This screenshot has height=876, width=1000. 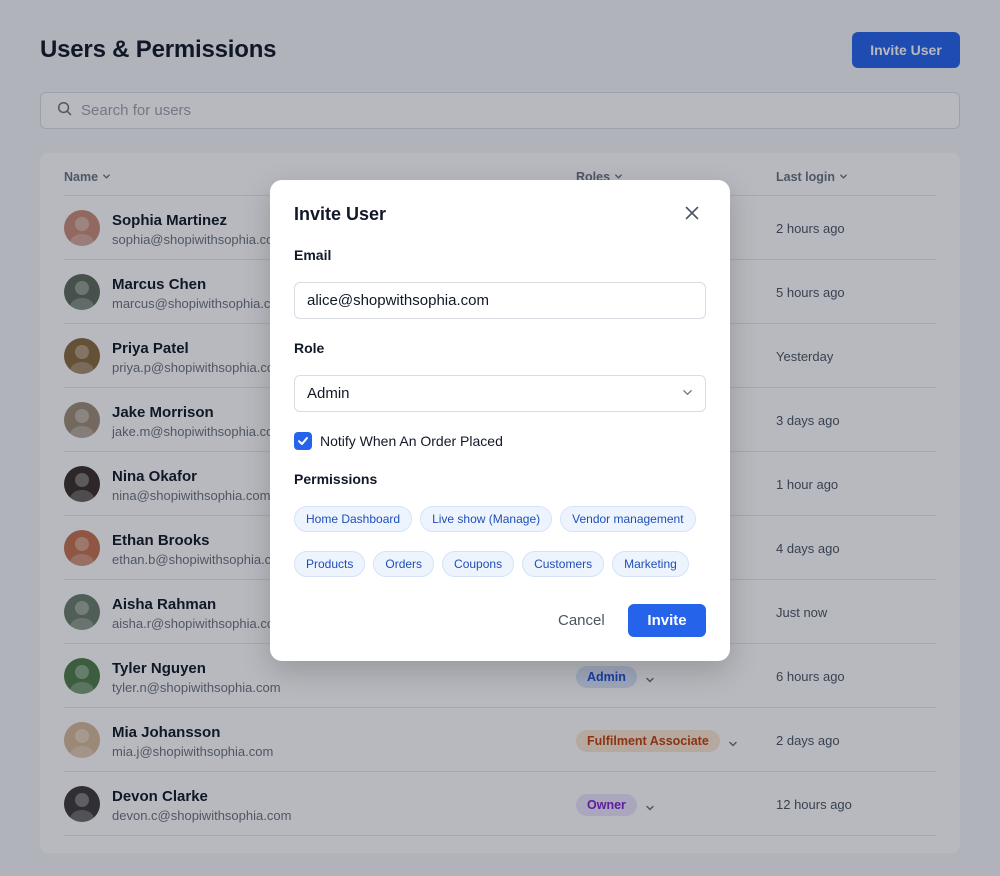 What do you see at coordinates (650, 564) in the screenshot?
I see `permission-chip: Marketing` at bounding box center [650, 564].